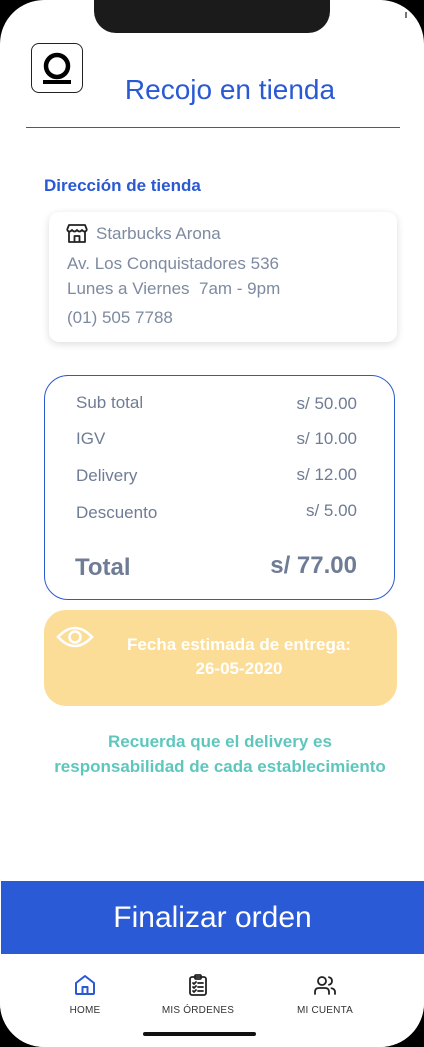 The width and height of the screenshot is (424, 1047). Describe the element at coordinates (239, 644) in the screenshot. I see `eta-title: Fecha estimada de entrega:` at that location.